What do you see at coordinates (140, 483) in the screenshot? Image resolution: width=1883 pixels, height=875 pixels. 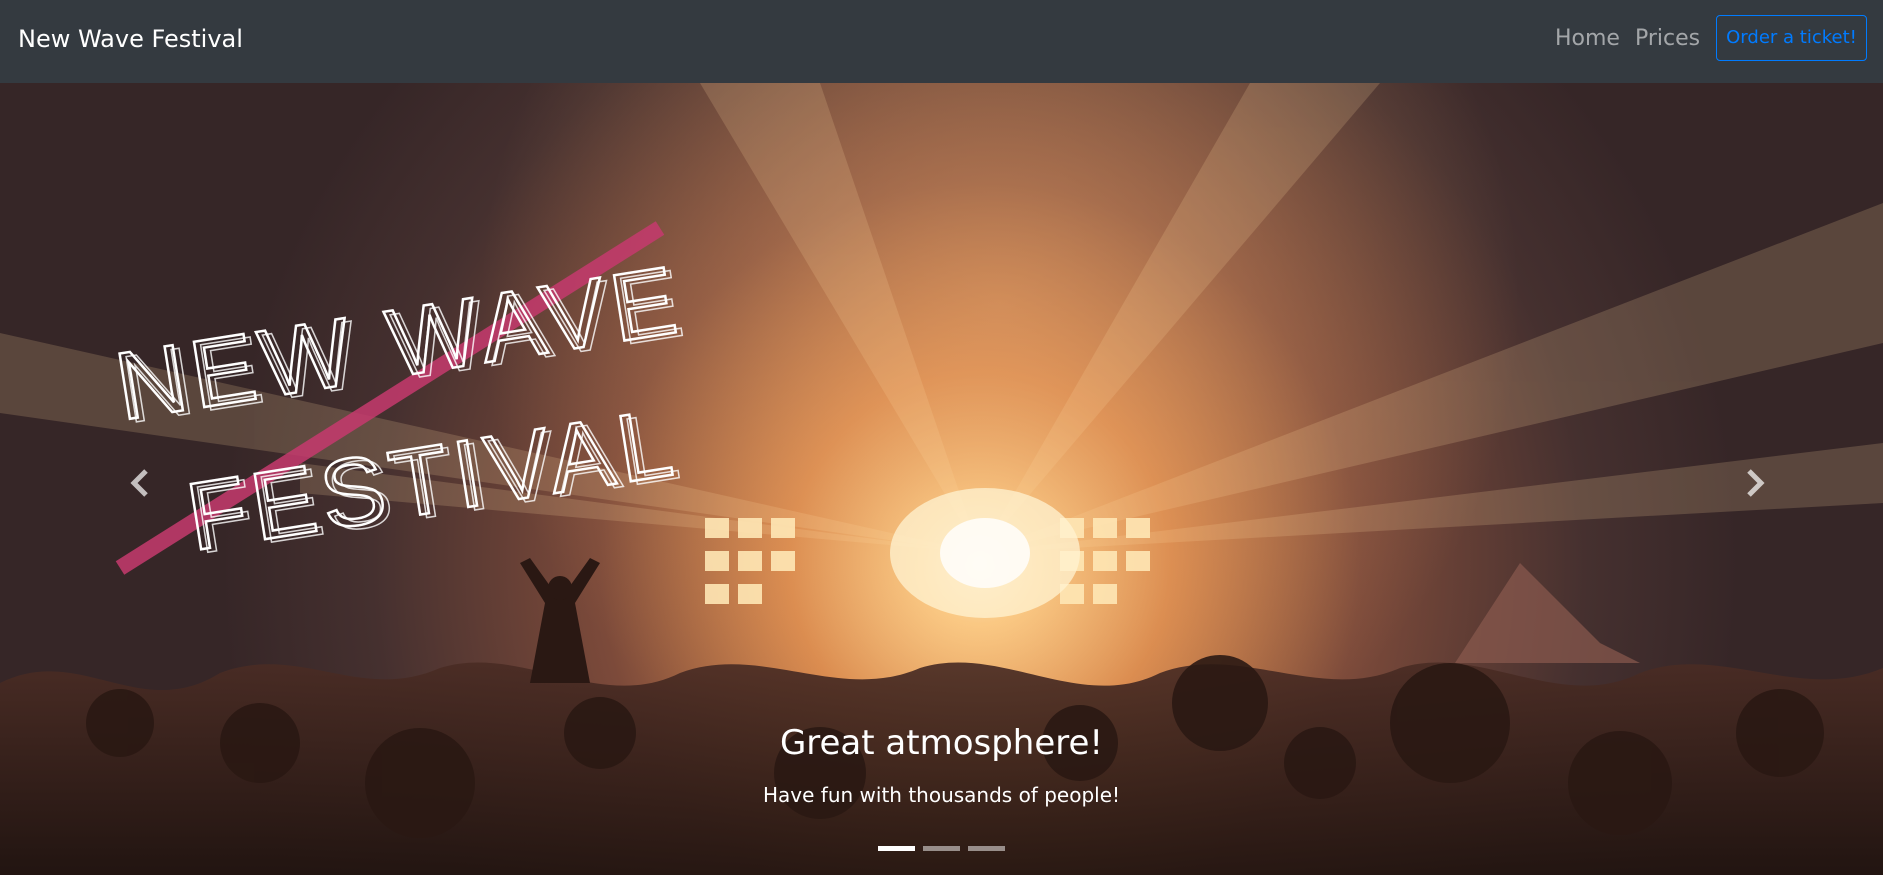 I see `carousel-prev-control` at bounding box center [140, 483].